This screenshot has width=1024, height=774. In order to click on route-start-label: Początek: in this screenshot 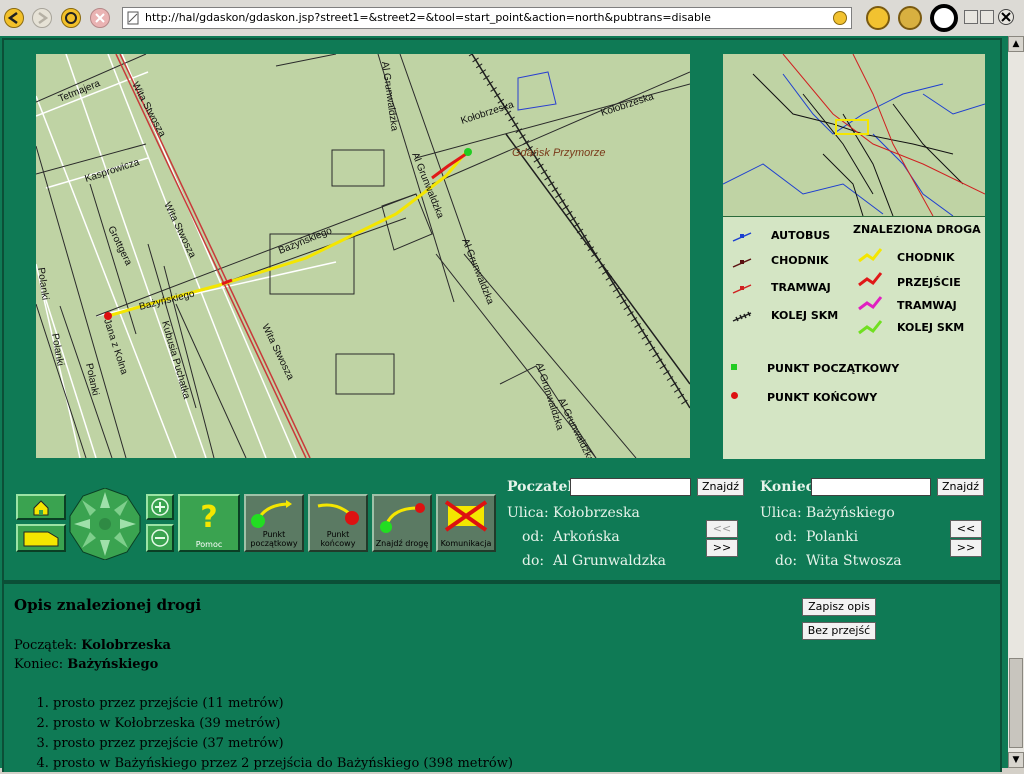, I will do `click(46, 645)`.